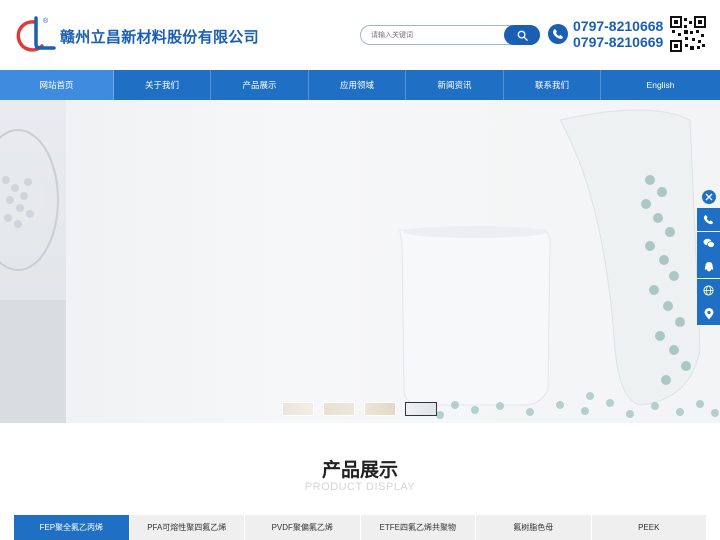  What do you see at coordinates (159, 36) in the screenshot?
I see `company-name: 赣州立昌新材料股份有限公司` at bounding box center [159, 36].